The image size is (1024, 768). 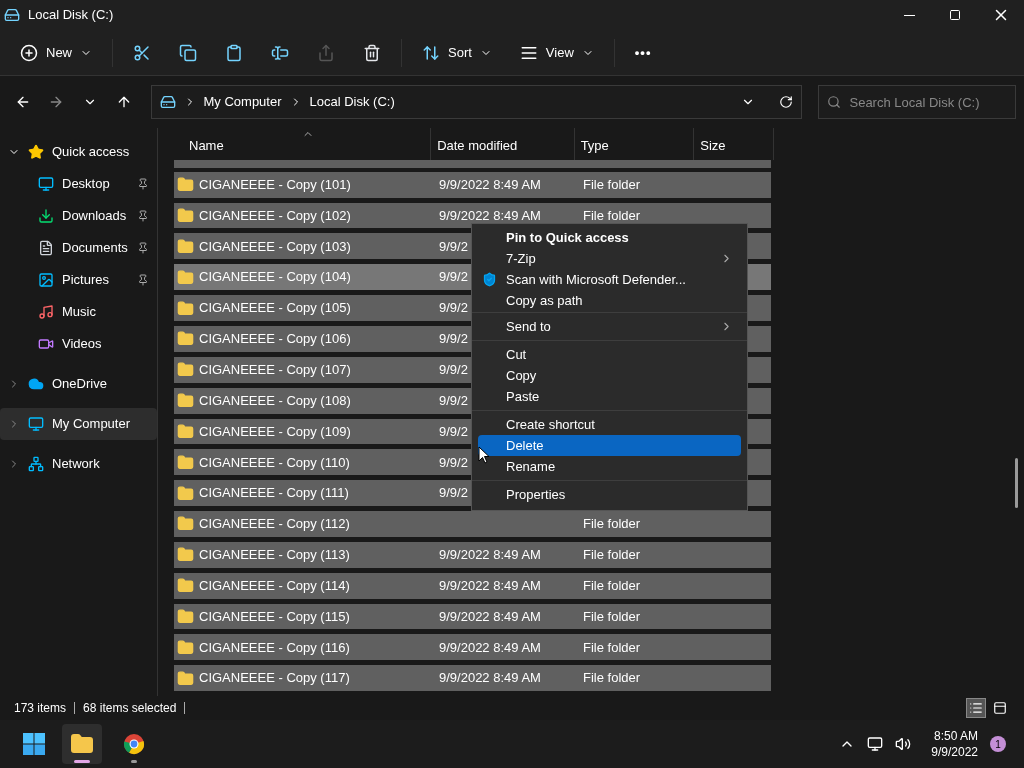 What do you see at coordinates (275, 277) in the screenshot?
I see `file-name: CIGANEEEE - Copy (104)` at bounding box center [275, 277].